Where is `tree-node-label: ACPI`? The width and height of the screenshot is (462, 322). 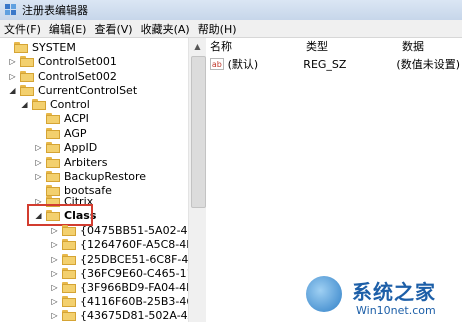
tree-node-label: ACPI is located at coordinates (76, 118).